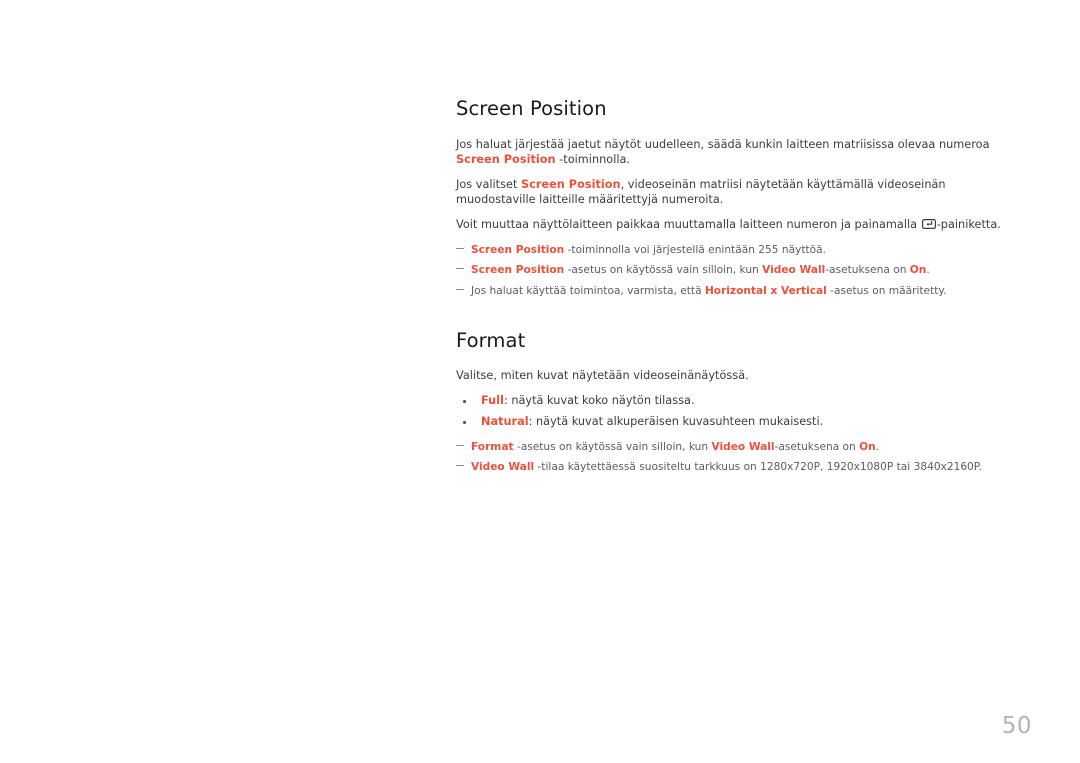  I want to click on list-item: Full: näytä kuvat koko näytön tilassa., so click(729, 401).